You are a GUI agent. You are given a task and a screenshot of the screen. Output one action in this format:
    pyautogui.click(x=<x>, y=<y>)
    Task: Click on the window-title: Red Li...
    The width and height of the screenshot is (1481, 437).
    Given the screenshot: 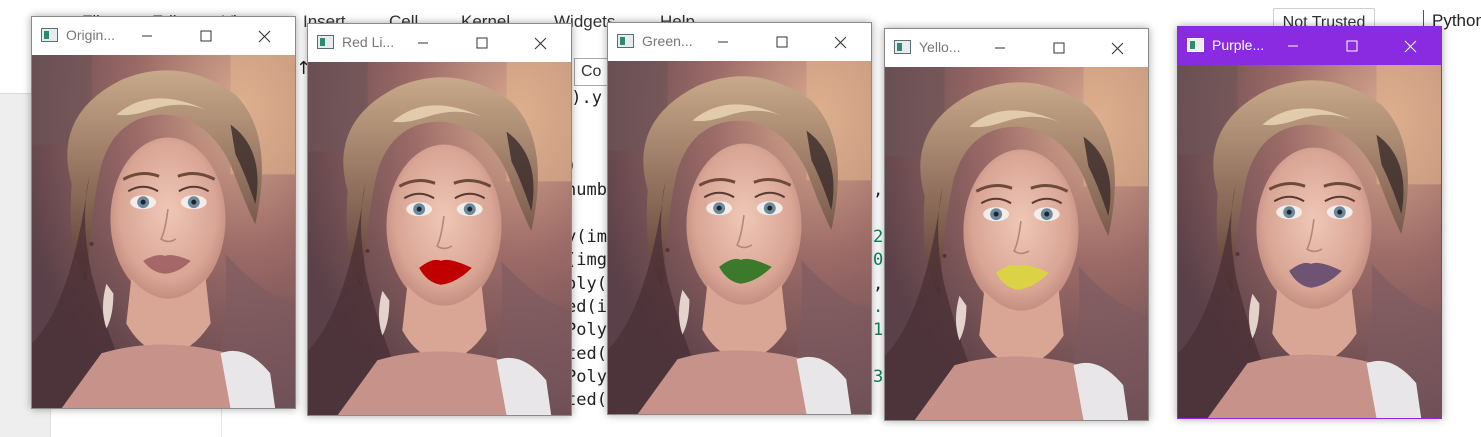 What is the action you would take?
    pyautogui.click(x=368, y=42)
    